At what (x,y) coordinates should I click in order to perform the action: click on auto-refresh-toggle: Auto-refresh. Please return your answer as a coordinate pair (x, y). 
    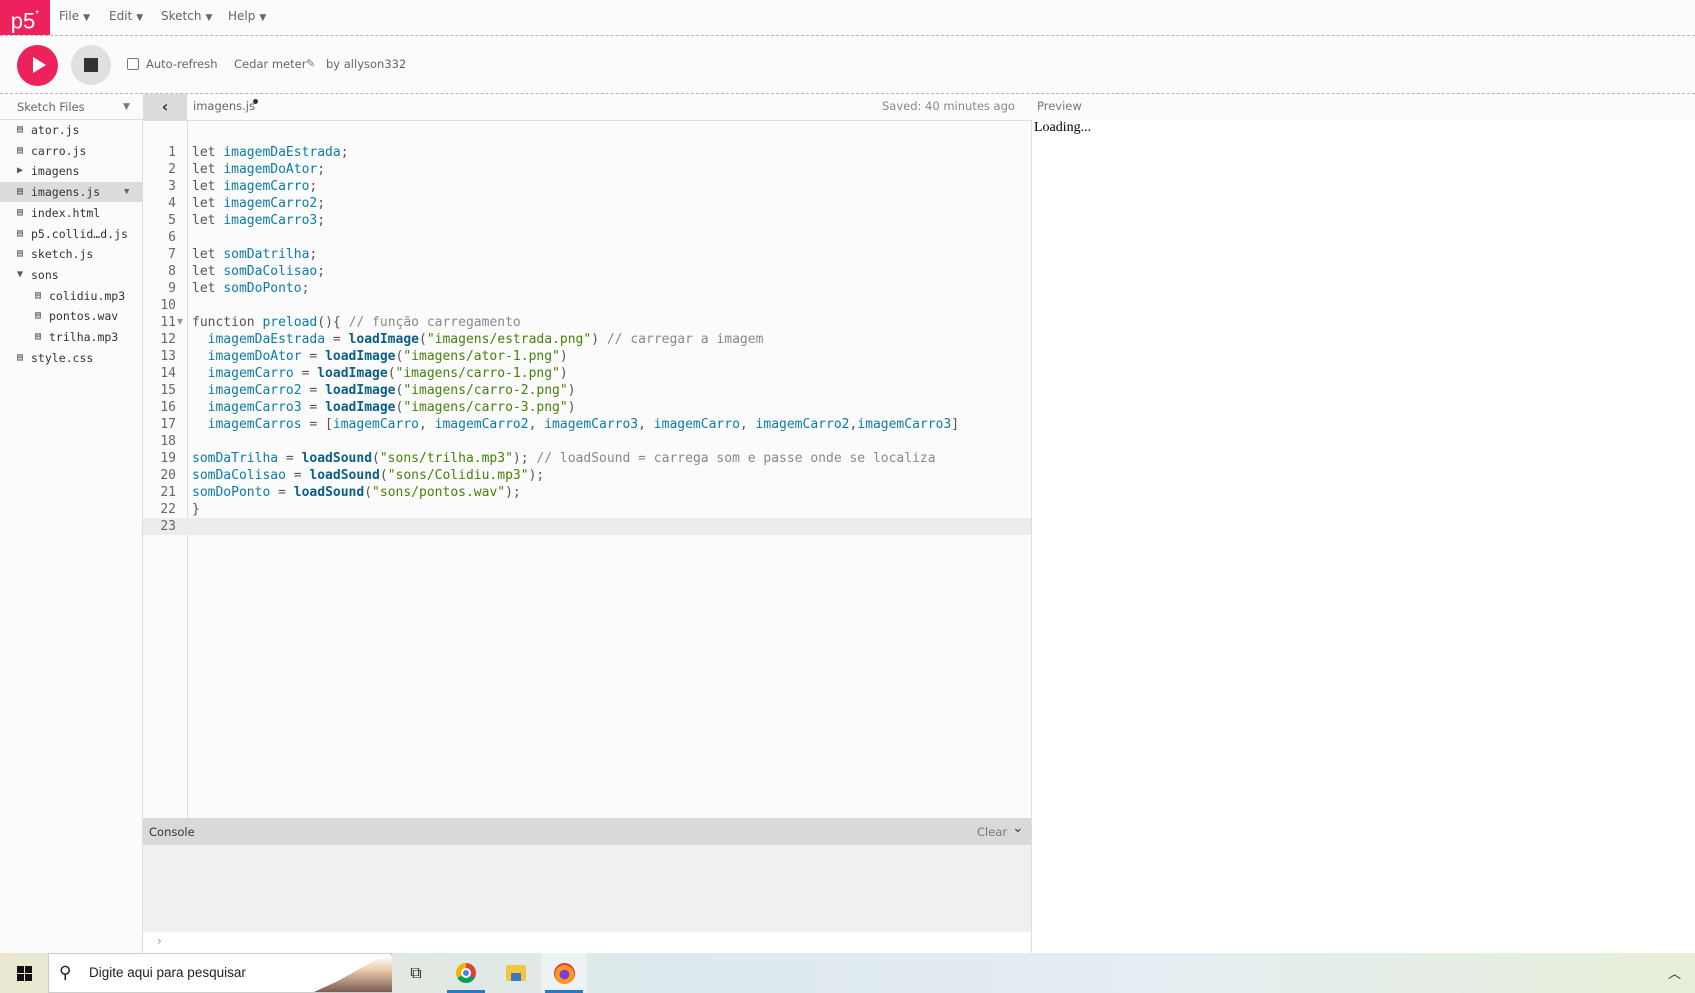
    Looking at the image, I should click on (172, 64).